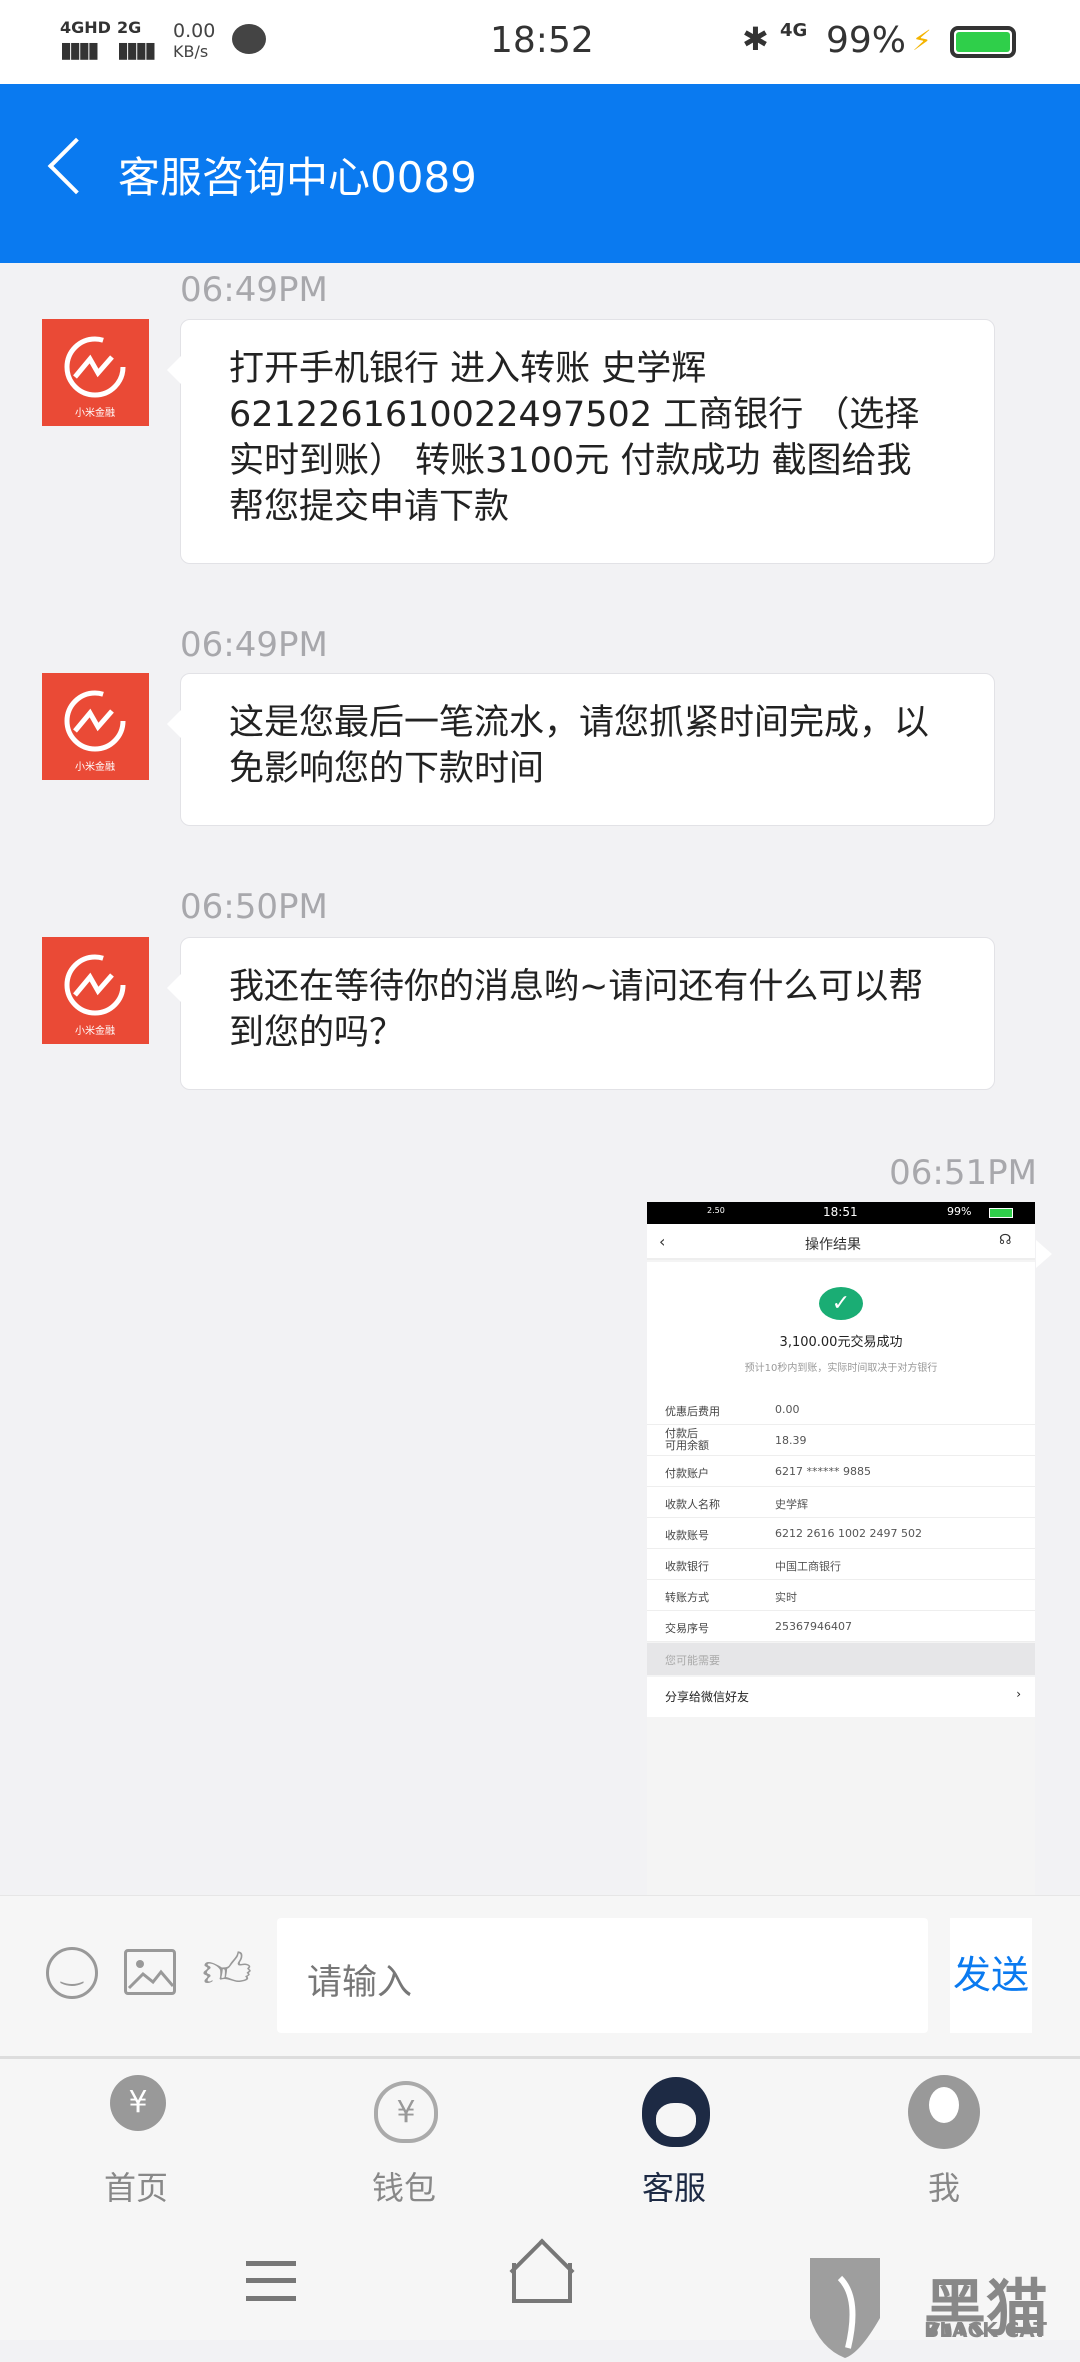 This screenshot has width=1080, height=2362. I want to click on battery-icon, so click(983, 42).